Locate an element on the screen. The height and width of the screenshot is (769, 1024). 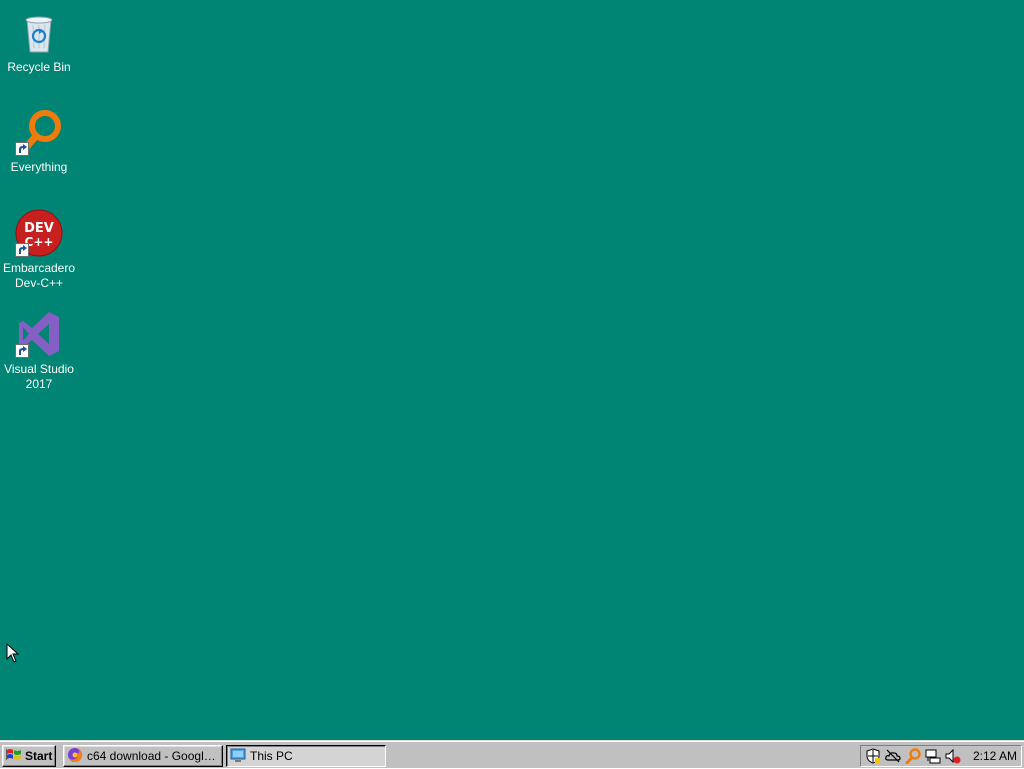
svg-text: DEV is located at coordinates (39, 228).